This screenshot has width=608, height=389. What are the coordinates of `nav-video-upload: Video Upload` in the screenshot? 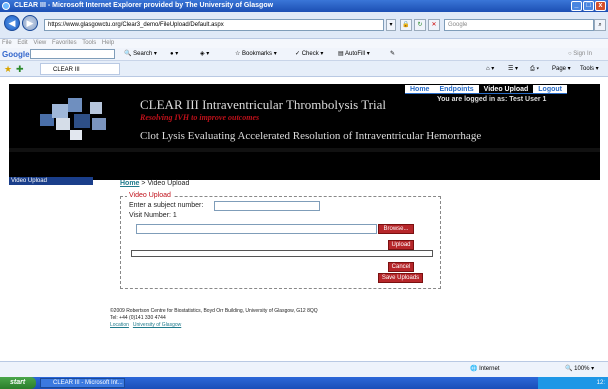 It's located at (506, 89).